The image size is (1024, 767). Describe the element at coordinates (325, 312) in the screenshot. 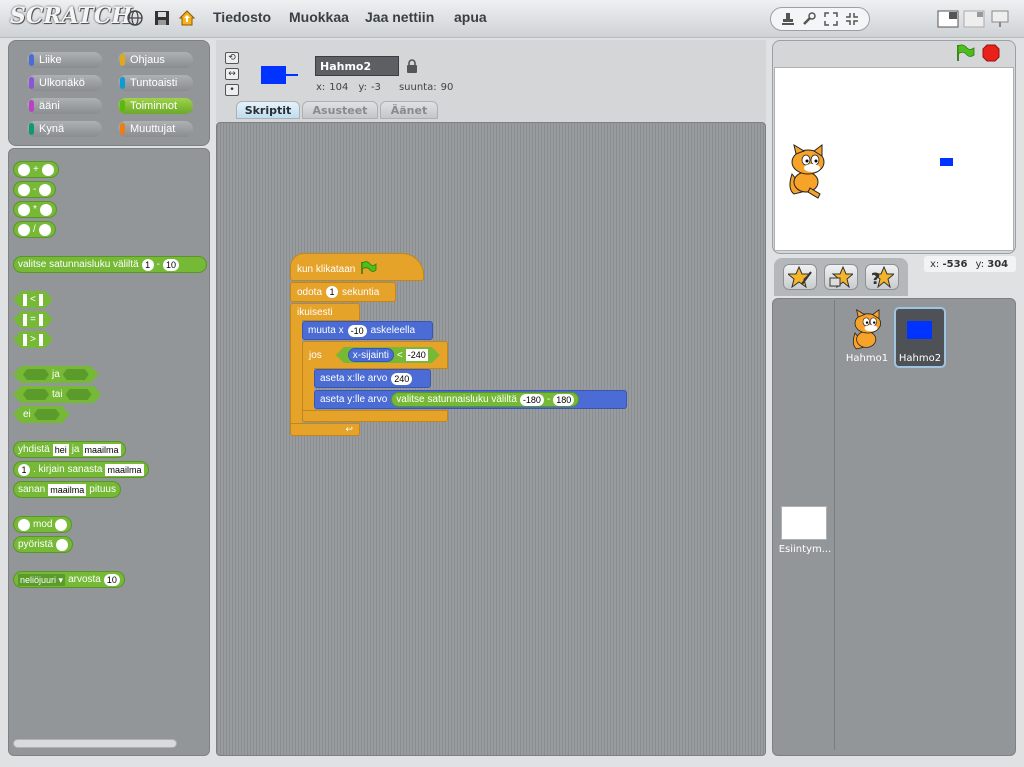

I see `block-forever: ikuisesti` at that location.